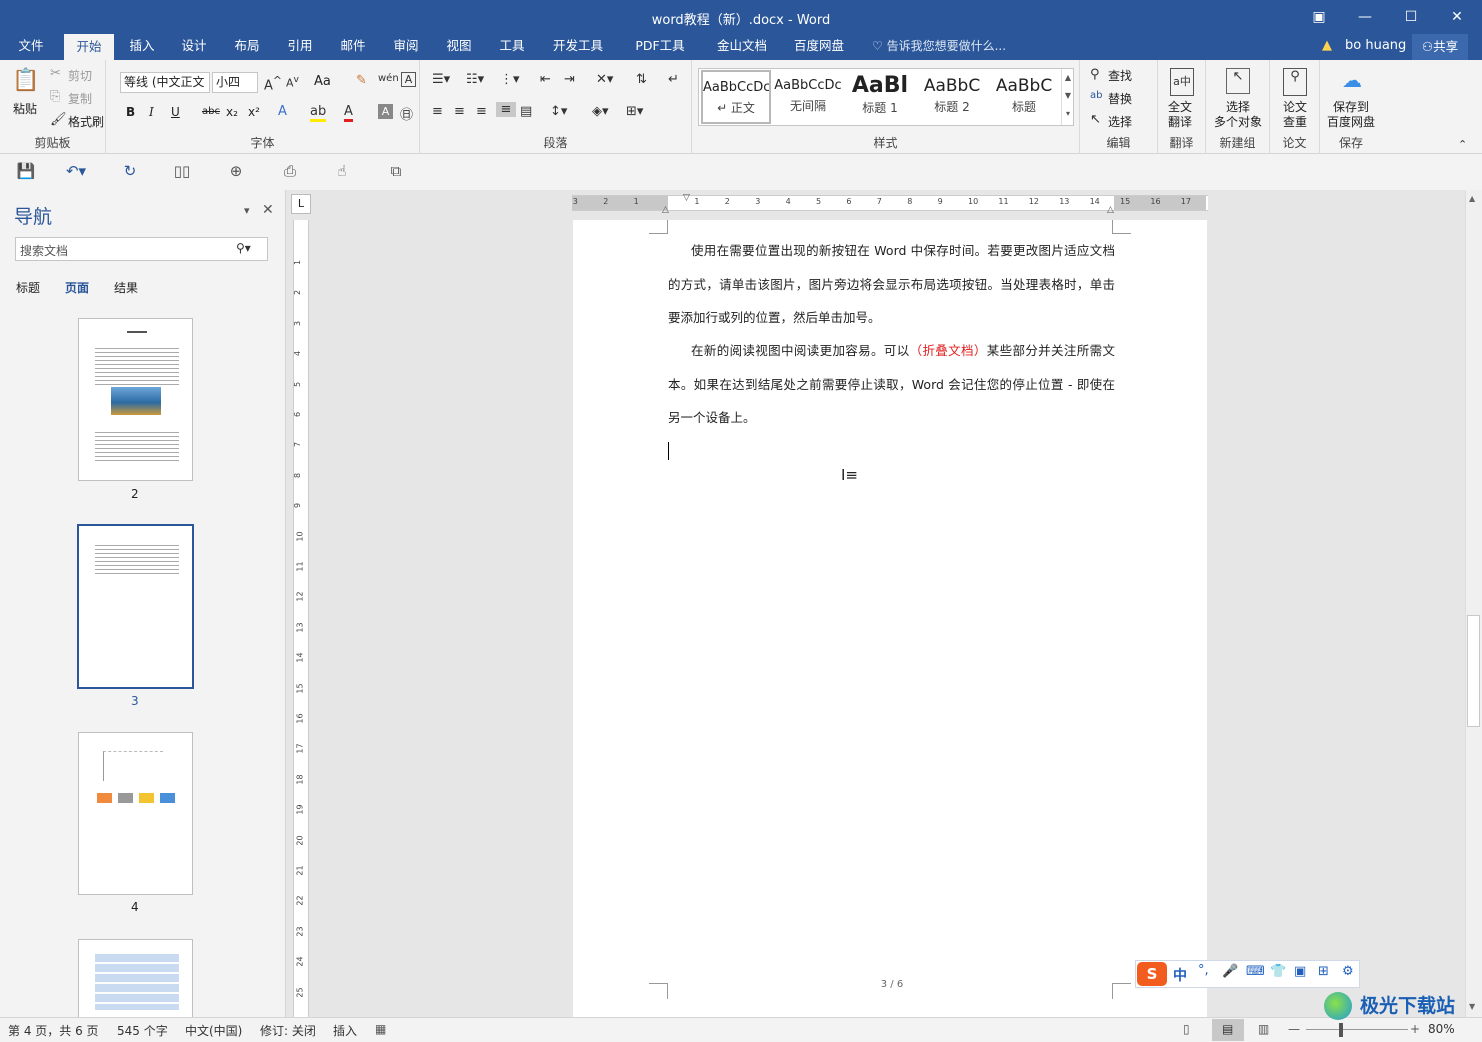  Describe the element at coordinates (1411, 17) in the screenshot. I see `maximize-button: ☐` at that location.